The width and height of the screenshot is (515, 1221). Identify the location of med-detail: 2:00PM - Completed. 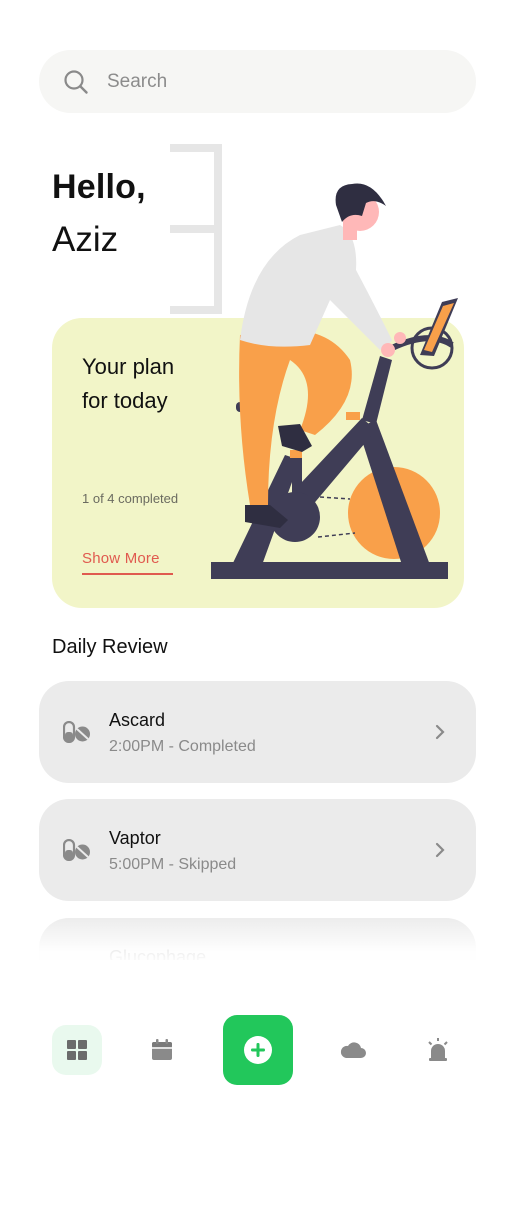
(182, 746).